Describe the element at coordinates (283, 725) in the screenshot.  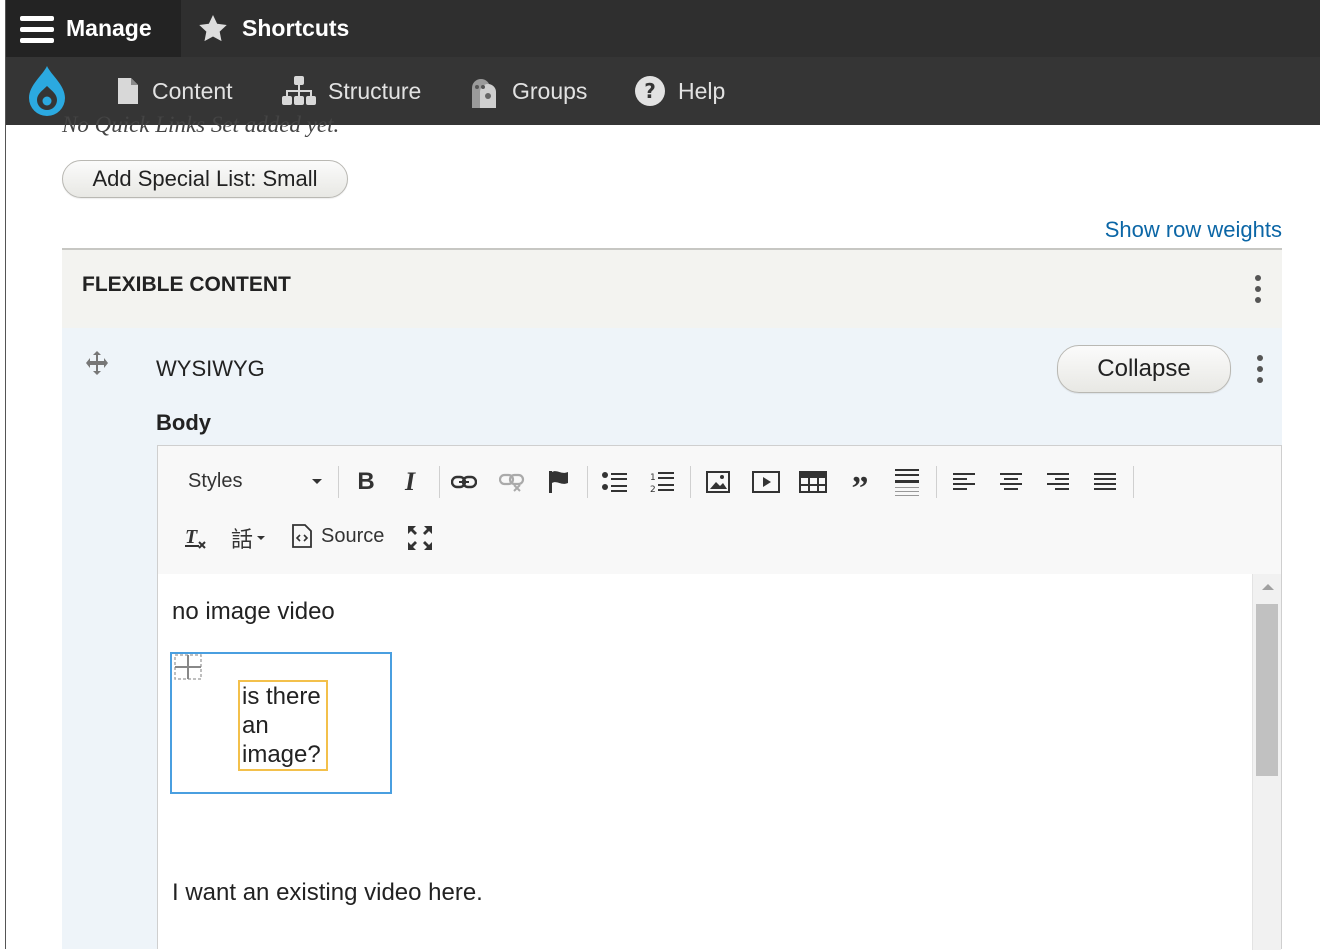
I see `image-caption: is there an image?` at that location.